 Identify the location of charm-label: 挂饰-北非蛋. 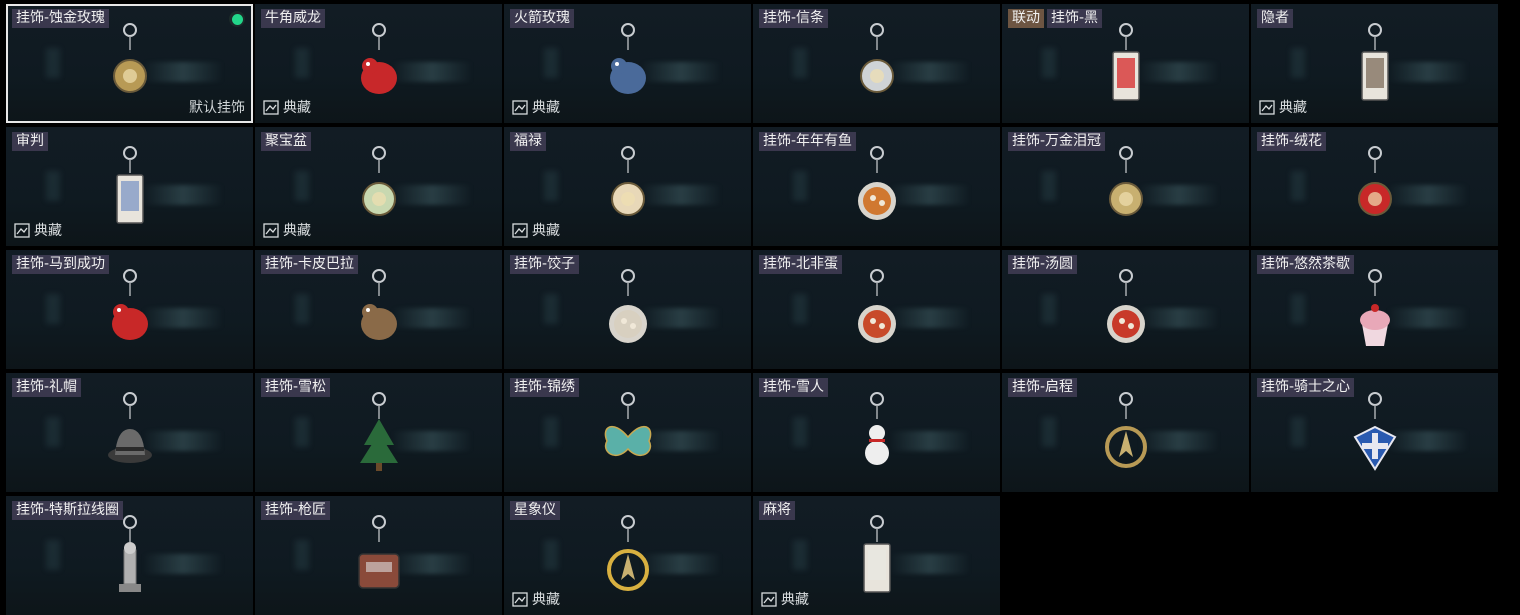
(801, 264).